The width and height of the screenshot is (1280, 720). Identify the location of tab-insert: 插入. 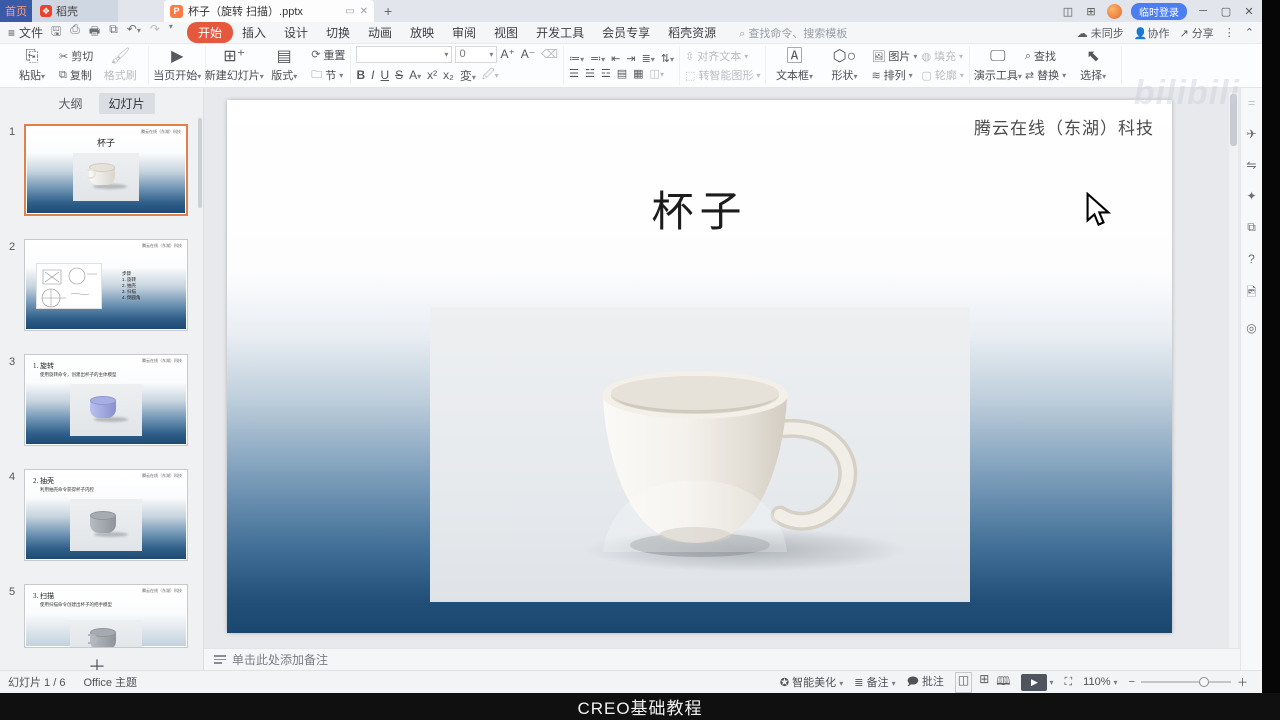
(254, 32).